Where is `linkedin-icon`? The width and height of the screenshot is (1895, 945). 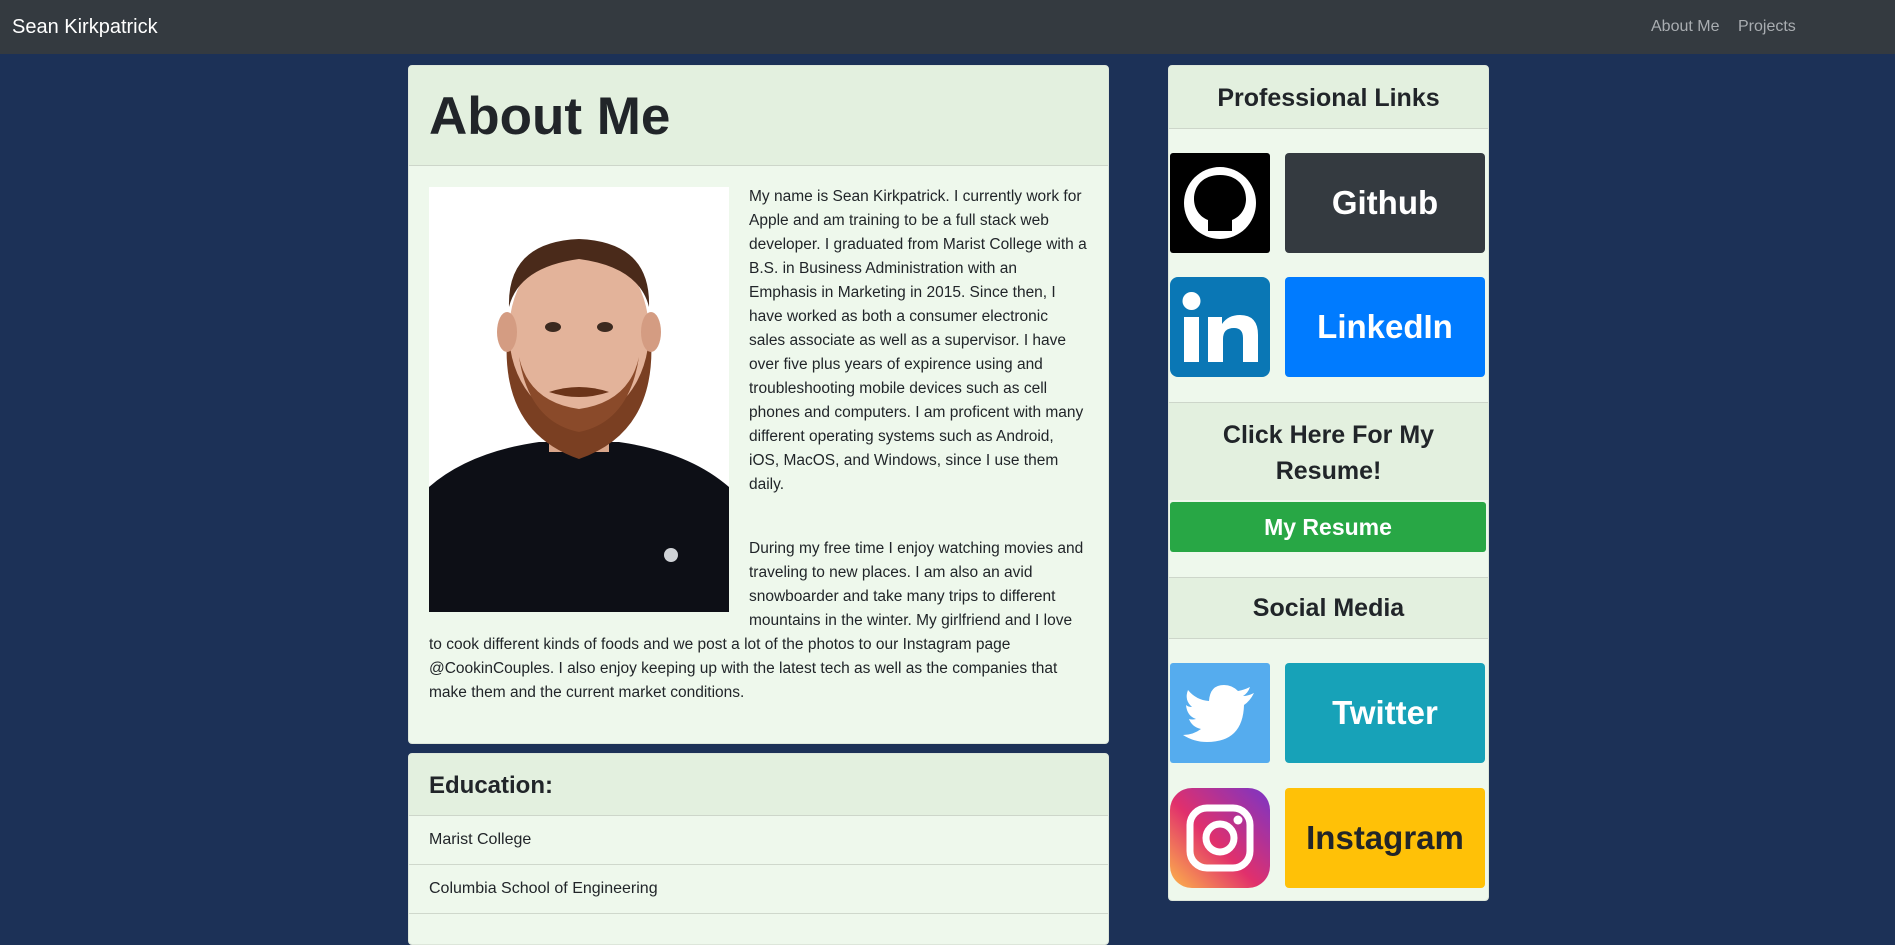 linkedin-icon is located at coordinates (1220, 327).